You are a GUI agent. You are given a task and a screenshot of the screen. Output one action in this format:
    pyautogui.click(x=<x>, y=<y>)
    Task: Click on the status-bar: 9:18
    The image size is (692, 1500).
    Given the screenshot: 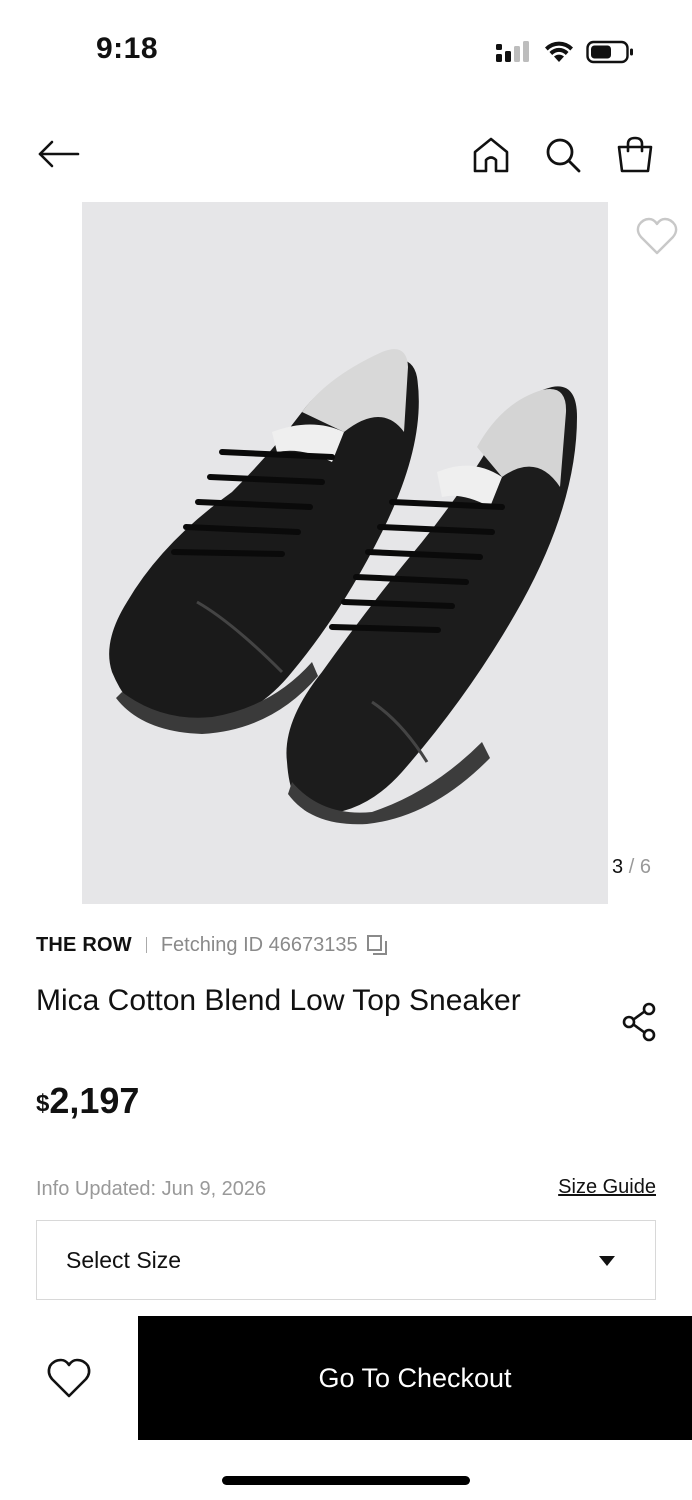 What is the action you would take?
    pyautogui.click(x=346, y=50)
    